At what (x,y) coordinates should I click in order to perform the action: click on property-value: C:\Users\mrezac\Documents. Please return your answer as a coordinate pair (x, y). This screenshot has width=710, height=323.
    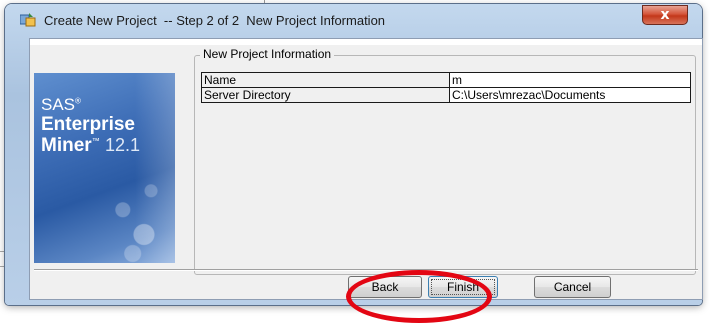
    Looking at the image, I should click on (570, 95).